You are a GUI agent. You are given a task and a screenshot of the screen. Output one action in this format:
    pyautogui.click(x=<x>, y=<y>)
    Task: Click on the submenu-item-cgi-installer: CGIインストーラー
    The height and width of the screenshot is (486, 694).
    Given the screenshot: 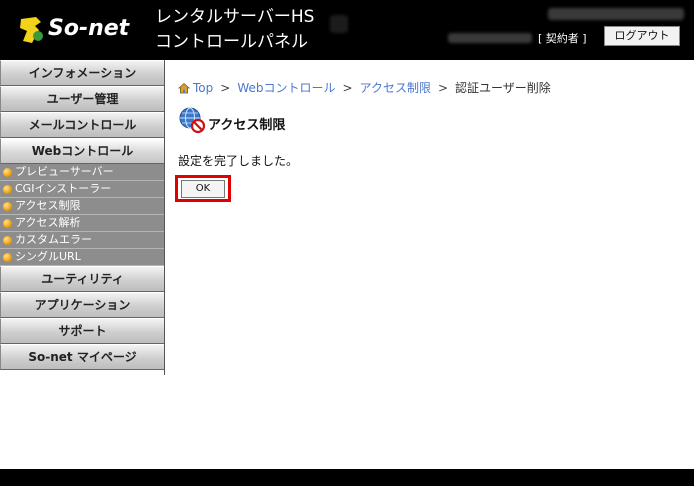 What is the action you would take?
    pyautogui.click(x=82, y=189)
    